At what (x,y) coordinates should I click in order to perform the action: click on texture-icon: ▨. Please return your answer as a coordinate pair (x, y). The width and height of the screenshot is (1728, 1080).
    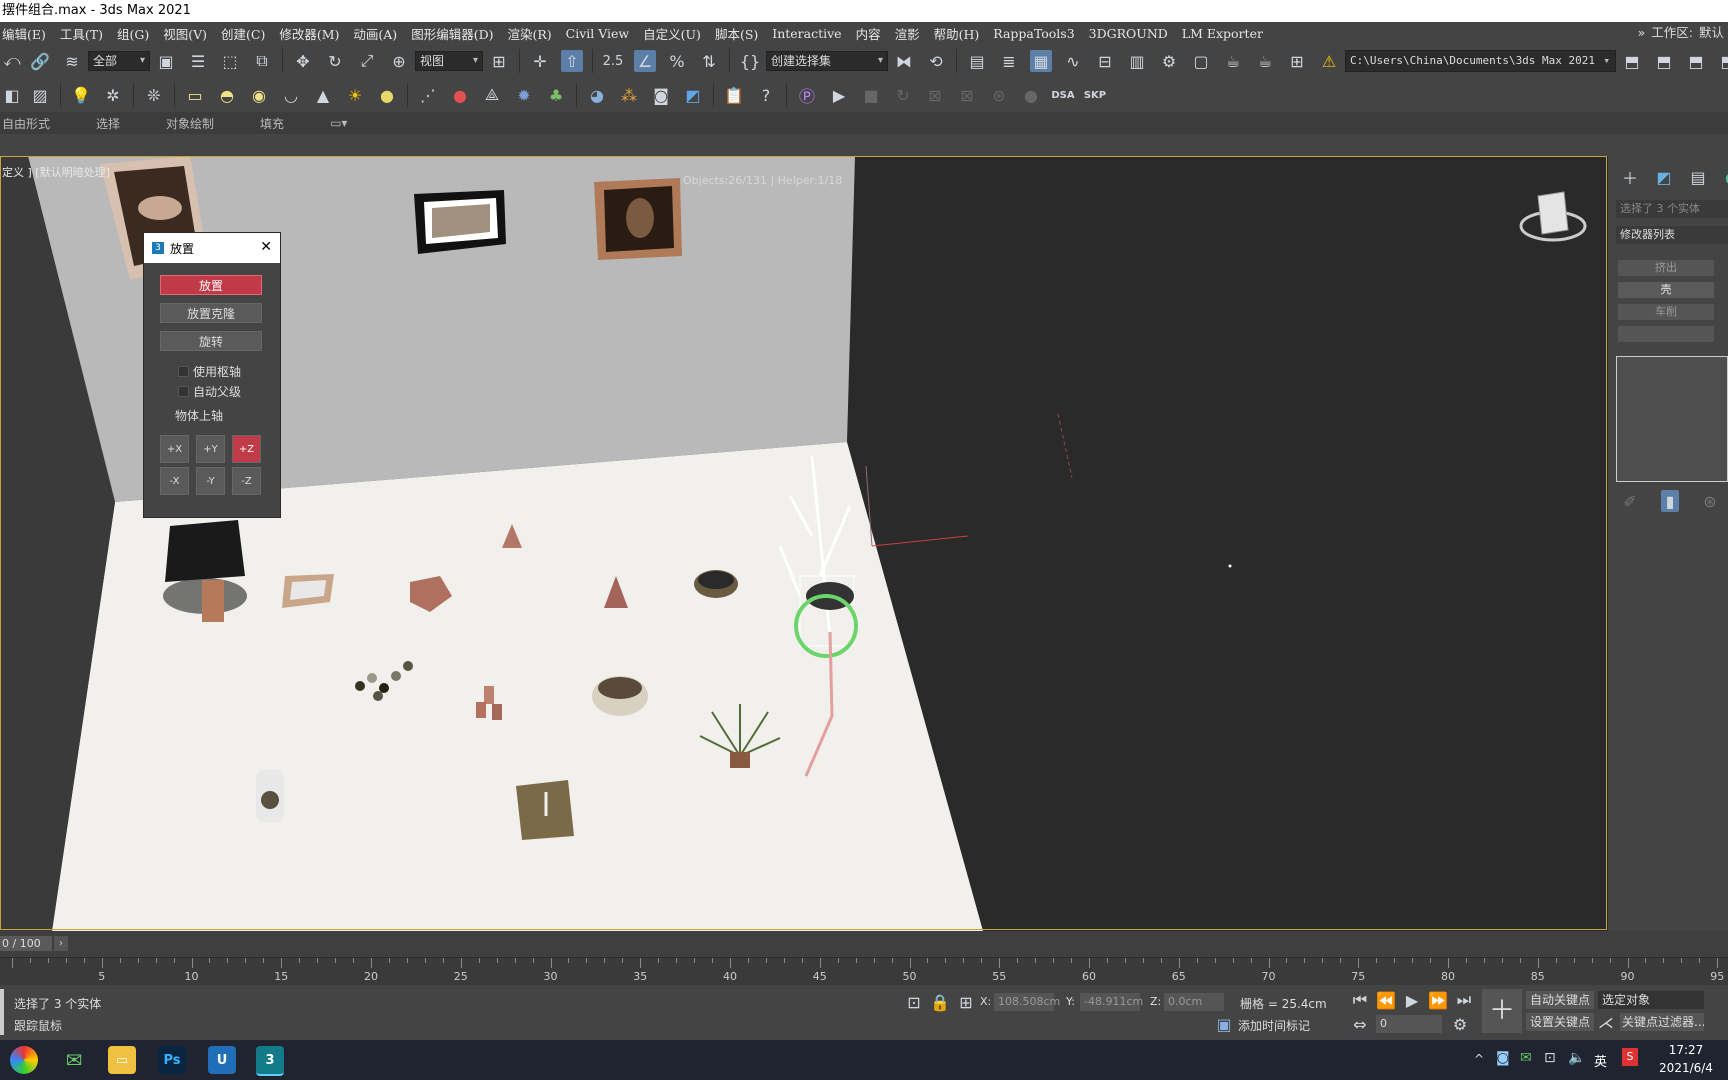
    Looking at the image, I should click on (40, 95).